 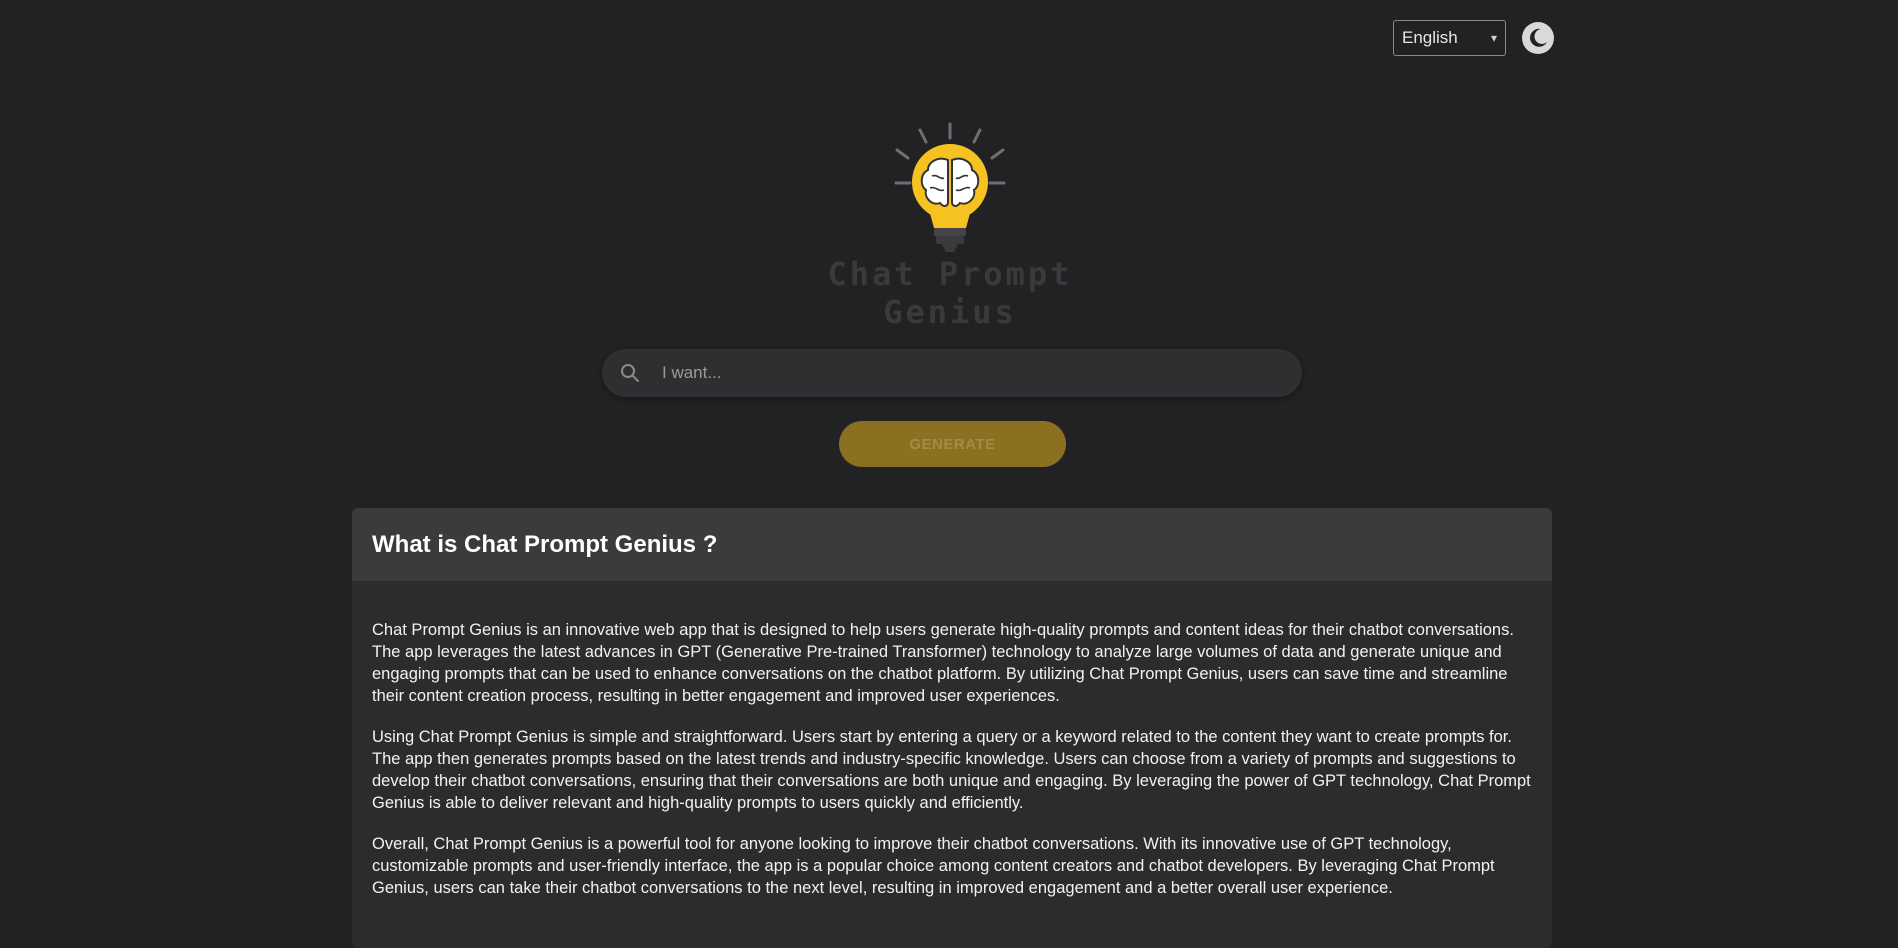 What do you see at coordinates (1430, 37) in the screenshot?
I see `language-select-value: English` at bounding box center [1430, 37].